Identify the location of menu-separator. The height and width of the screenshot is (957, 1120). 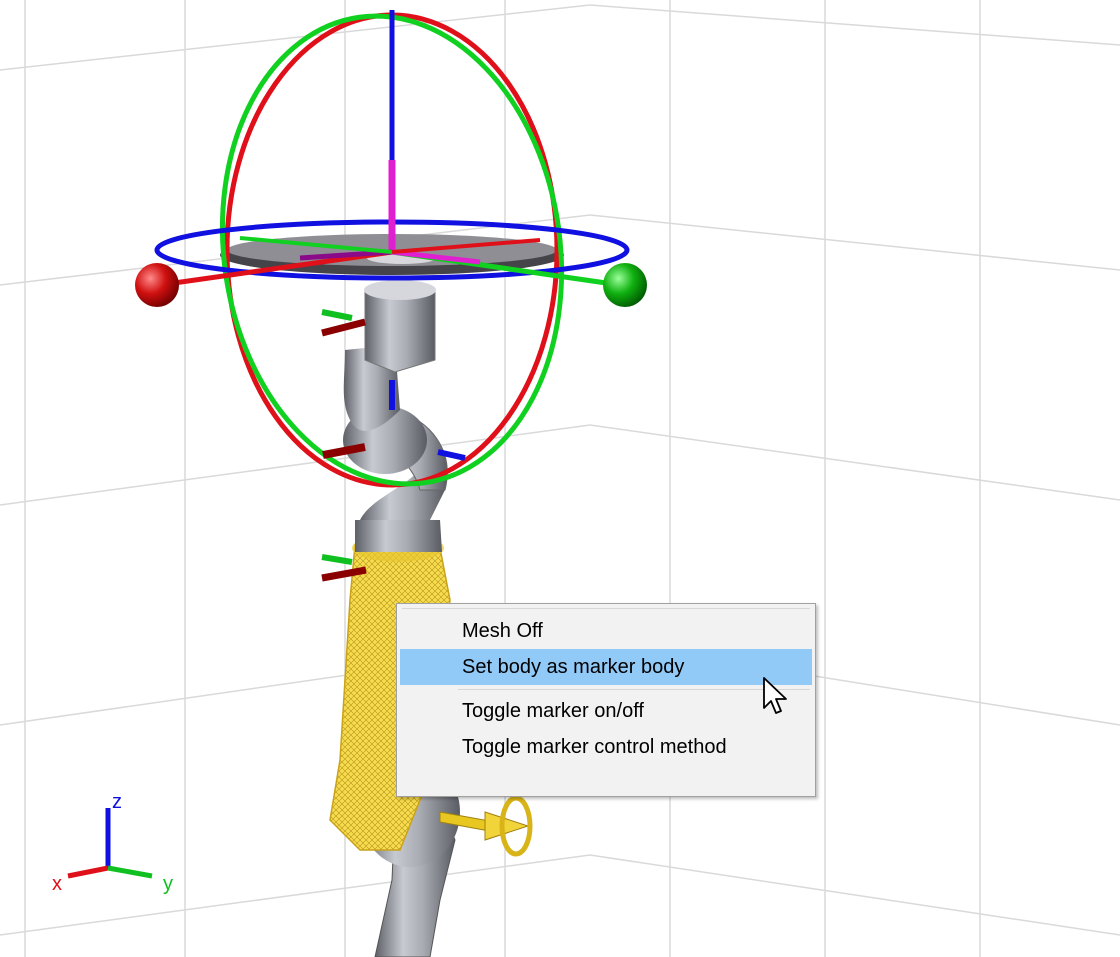
(634, 689).